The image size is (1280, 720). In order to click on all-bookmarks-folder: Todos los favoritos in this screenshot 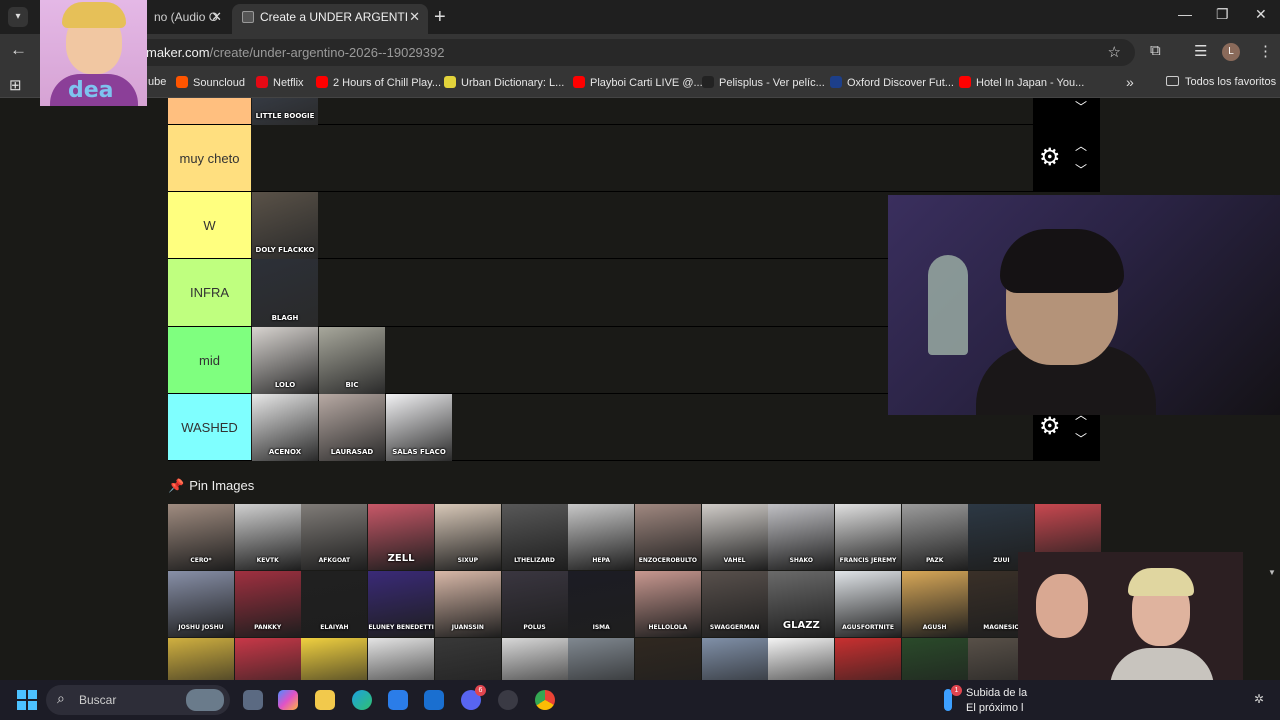, I will do `click(1221, 82)`.